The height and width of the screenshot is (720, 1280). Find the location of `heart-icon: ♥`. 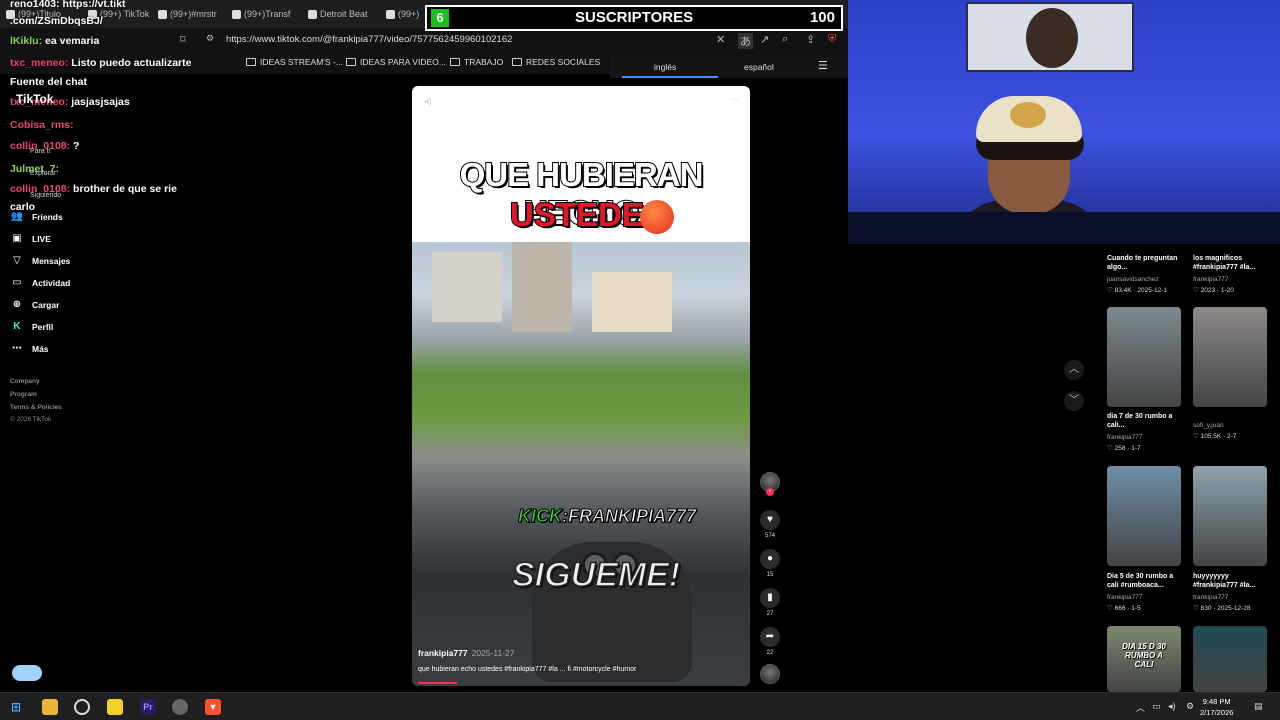

heart-icon: ♥ is located at coordinates (770, 520).